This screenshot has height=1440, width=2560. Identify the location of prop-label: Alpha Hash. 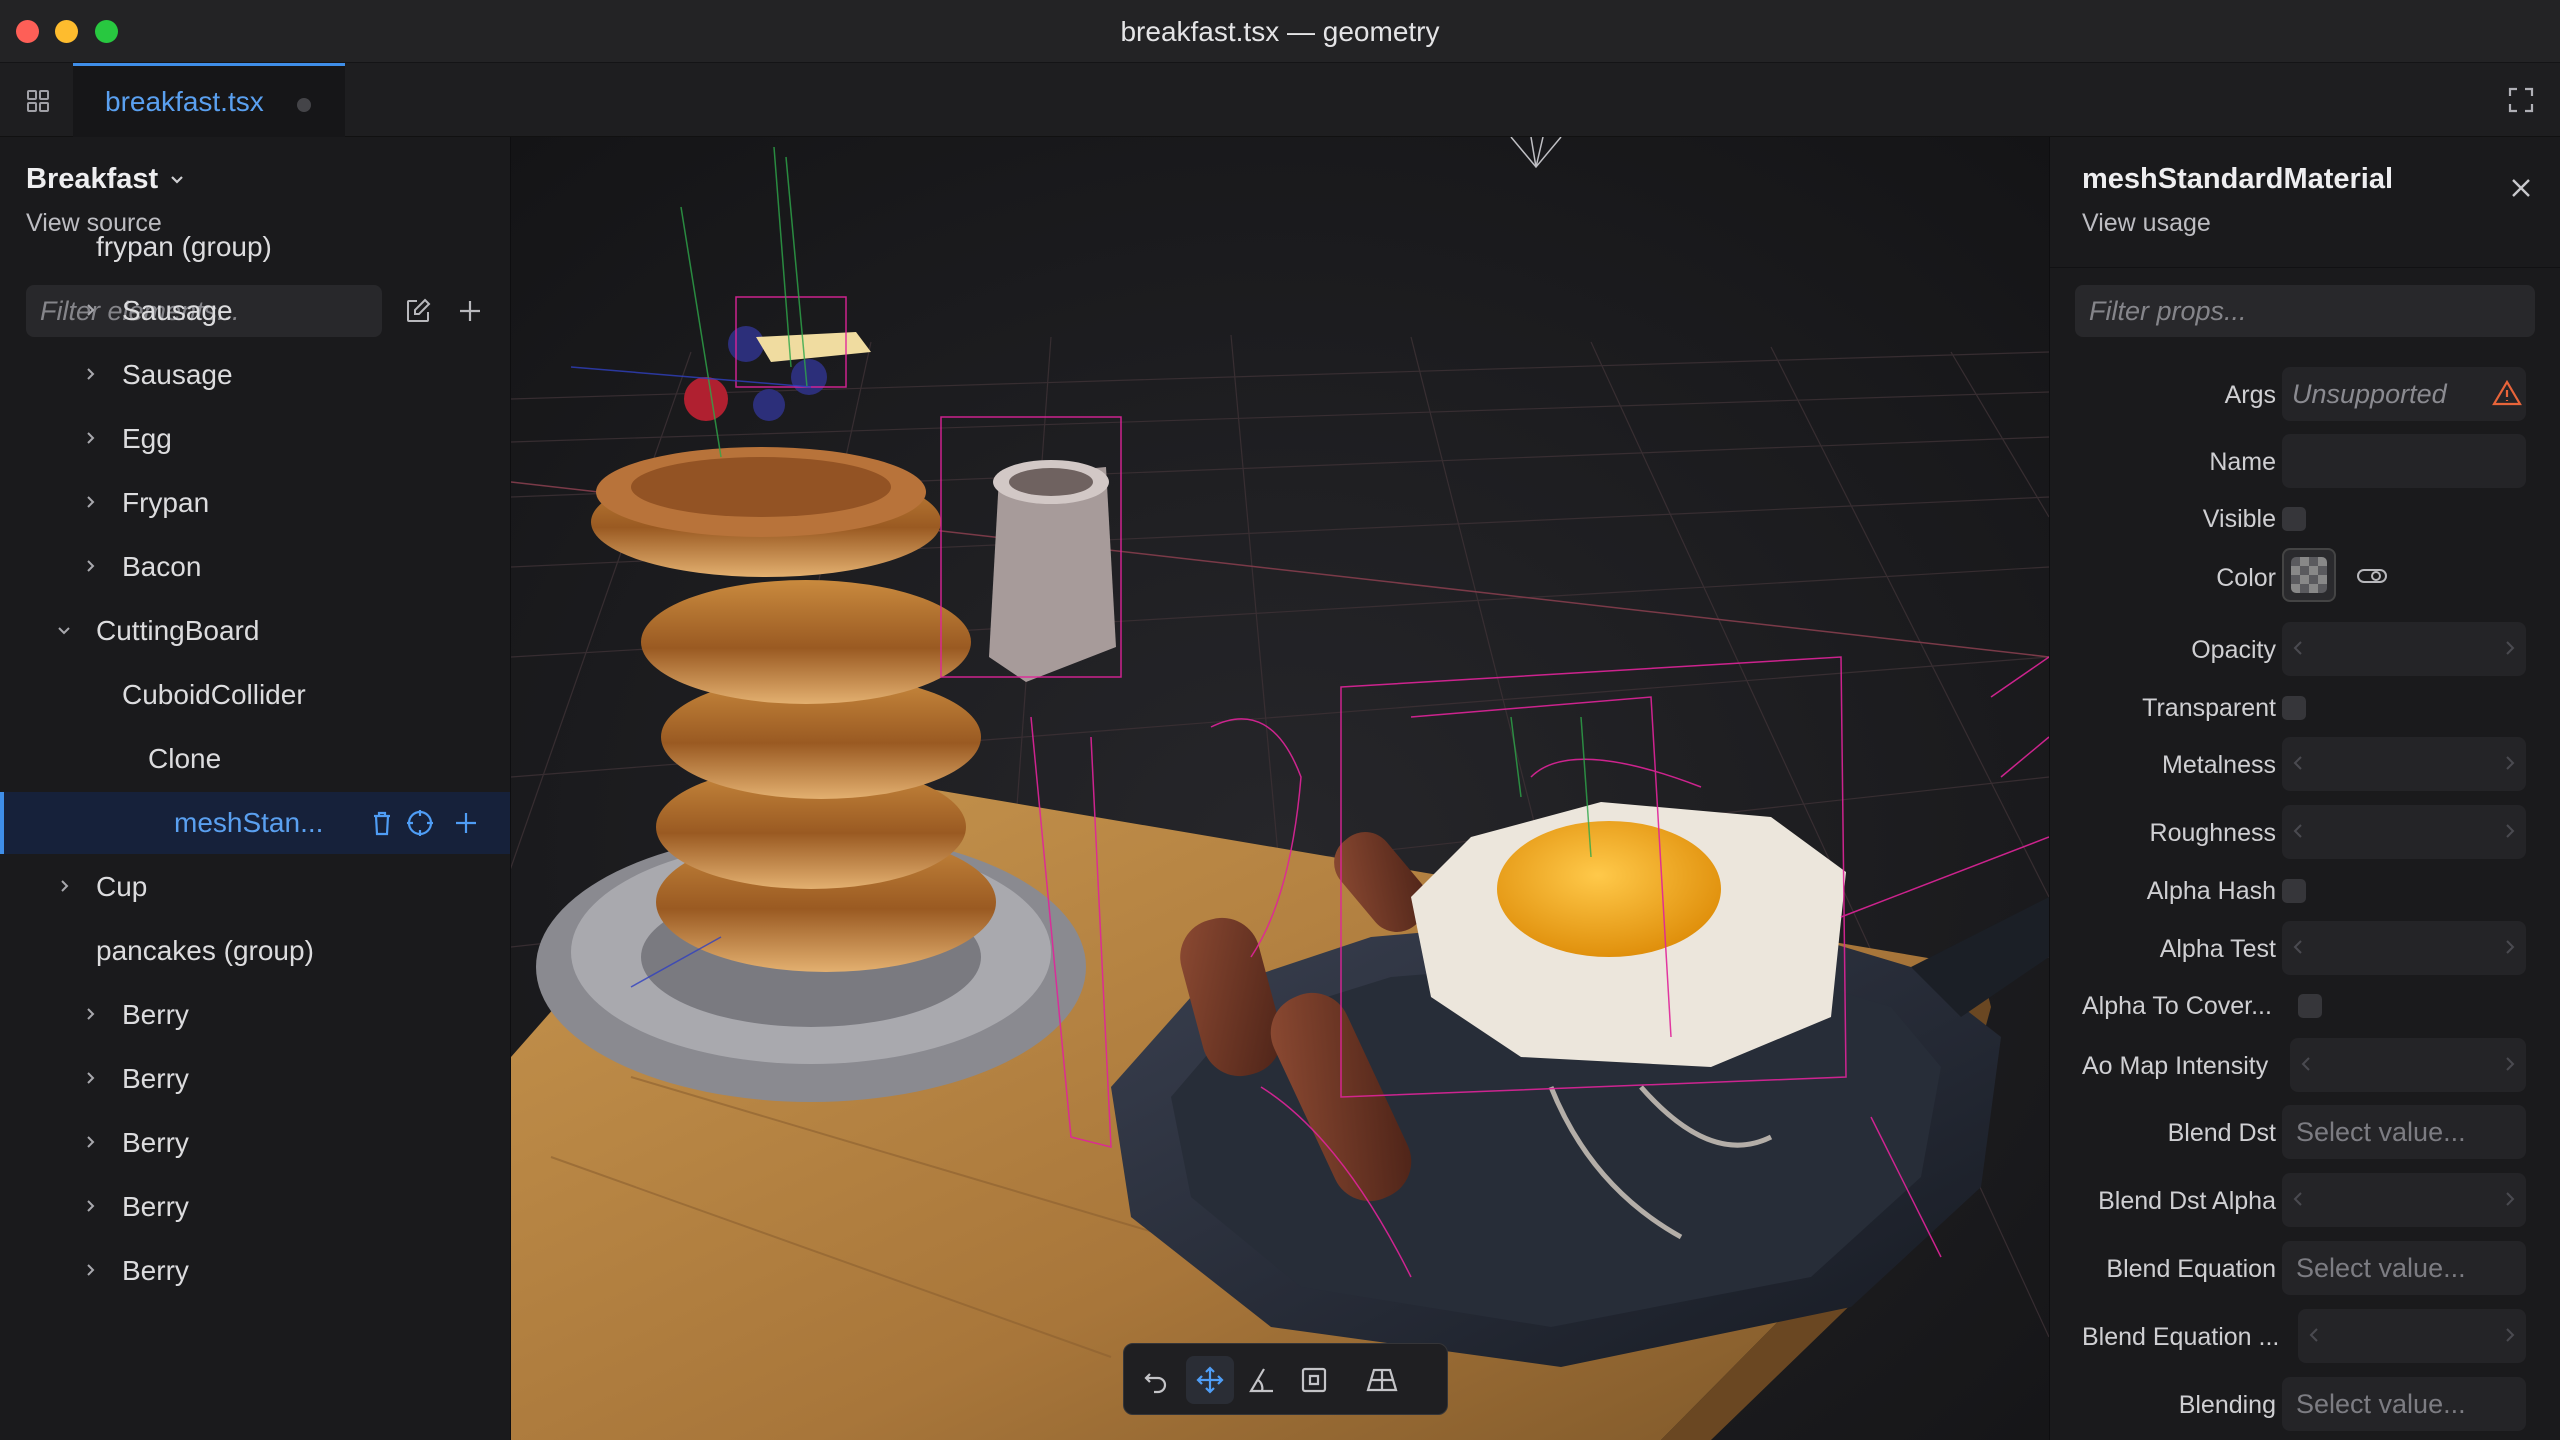
(2211, 891).